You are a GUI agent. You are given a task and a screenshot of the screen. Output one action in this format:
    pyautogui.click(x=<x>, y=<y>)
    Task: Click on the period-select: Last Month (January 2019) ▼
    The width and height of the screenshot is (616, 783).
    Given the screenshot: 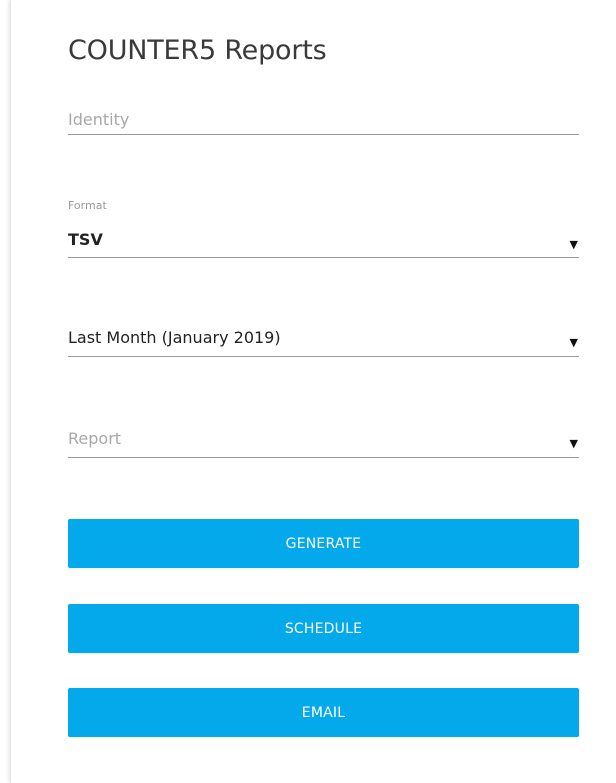 What is the action you would take?
    pyautogui.click(x=323, y=339)
    